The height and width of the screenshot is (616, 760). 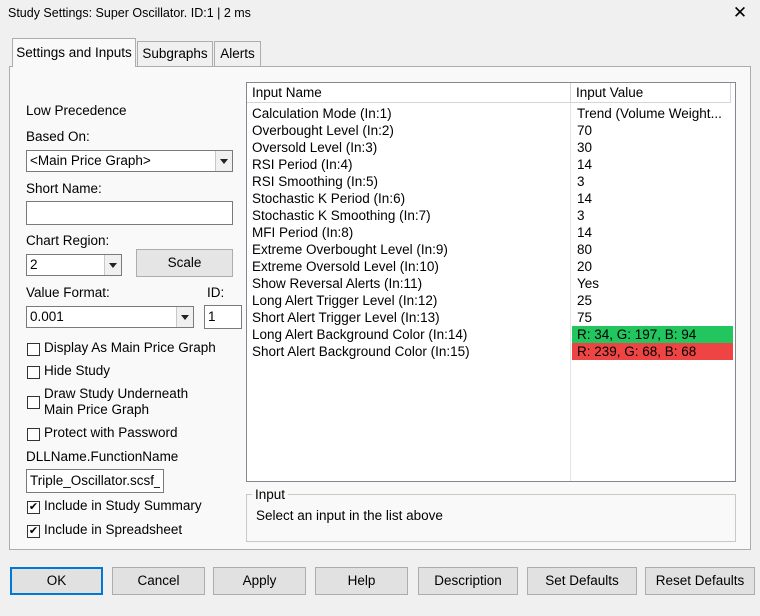 I want to click on input-name-cell: Show Reversal Alerts (In:11), so click(x=337, y=283).